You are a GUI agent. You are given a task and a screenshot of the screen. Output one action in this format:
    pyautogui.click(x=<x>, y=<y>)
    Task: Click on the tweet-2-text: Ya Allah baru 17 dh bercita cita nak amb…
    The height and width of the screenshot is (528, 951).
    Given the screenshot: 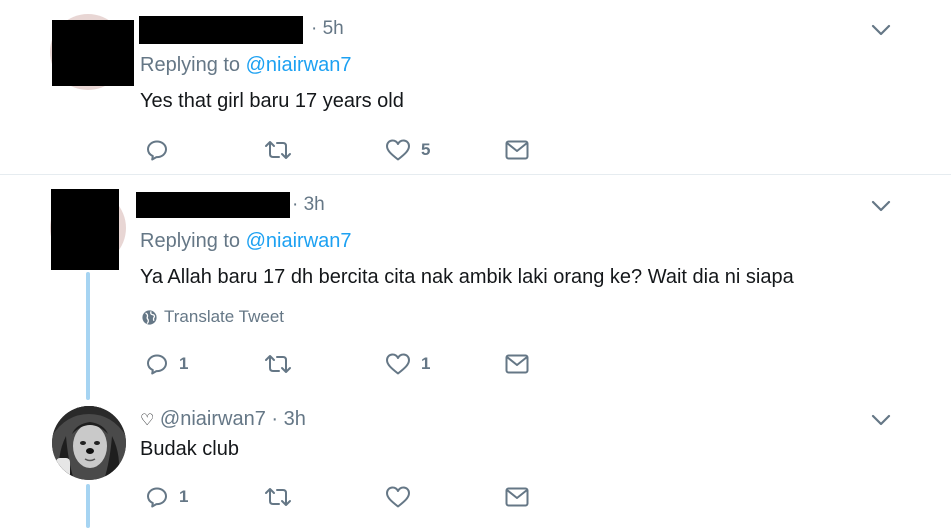 What is the action you would take?
    pyautogui.click(x=467, y=277)
    